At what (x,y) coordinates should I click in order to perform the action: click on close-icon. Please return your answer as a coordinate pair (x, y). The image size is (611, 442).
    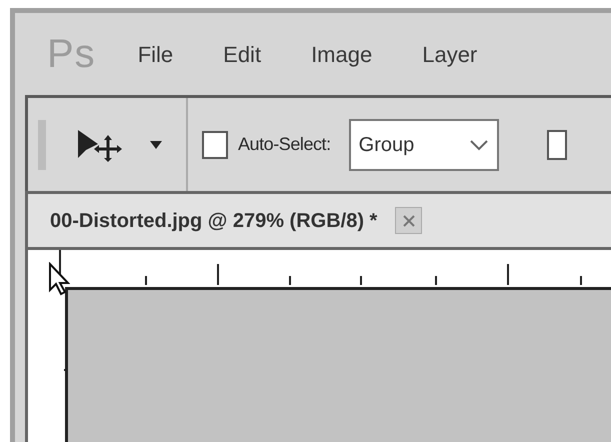
    Looking at the image, I should click on (409, 221).